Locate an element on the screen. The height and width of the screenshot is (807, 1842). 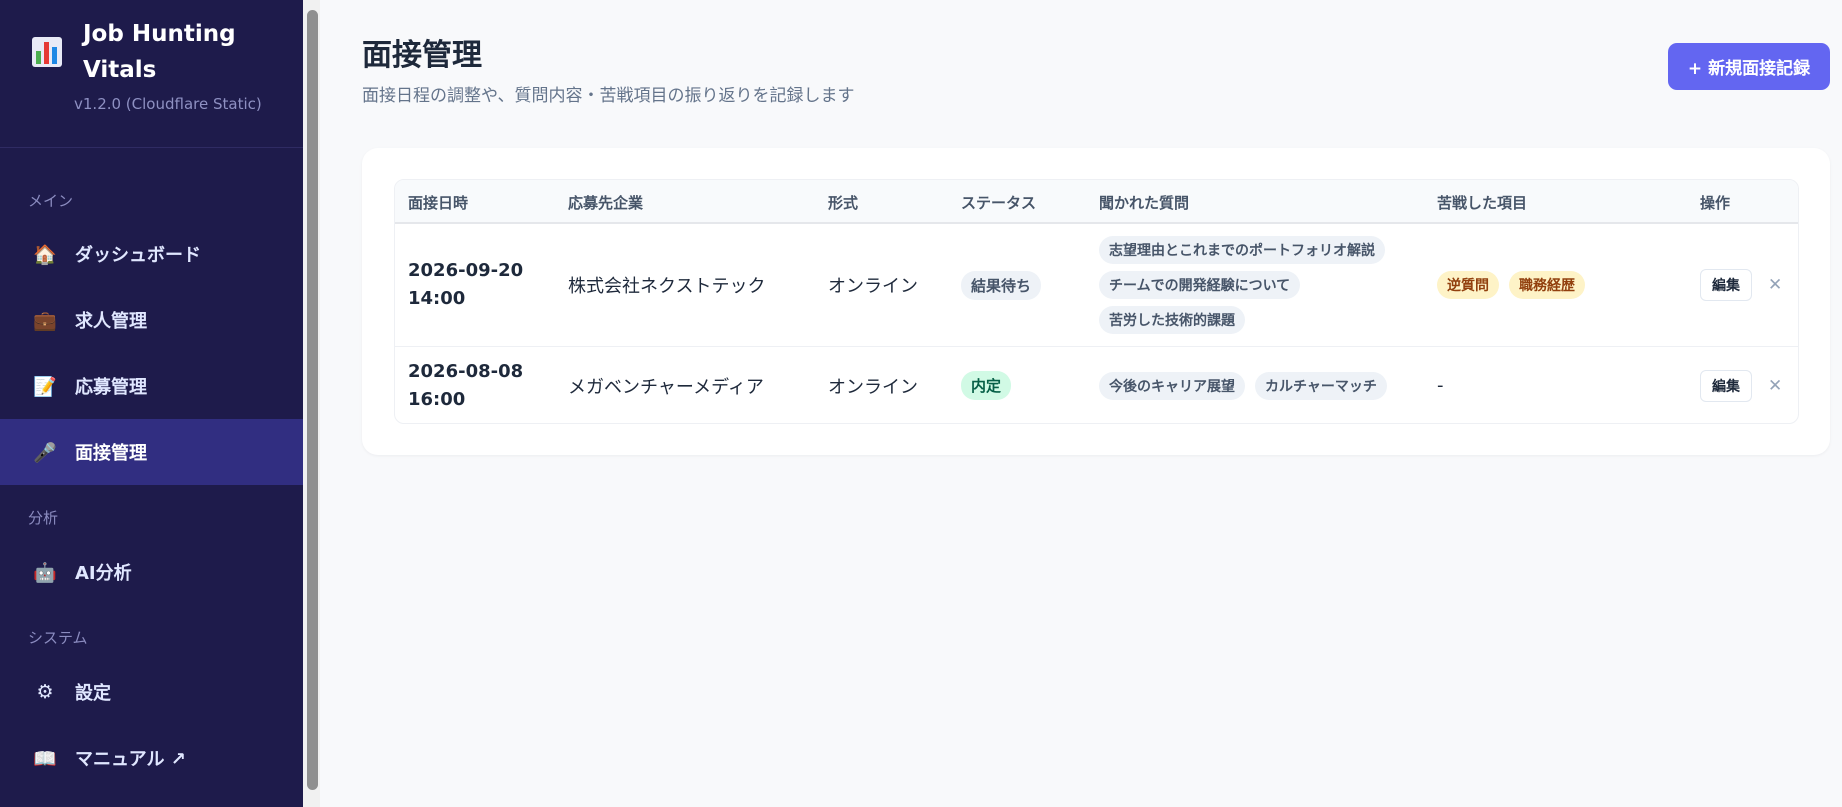
sidebar-scrollbar-thumb is located at coordinates (312, 400).